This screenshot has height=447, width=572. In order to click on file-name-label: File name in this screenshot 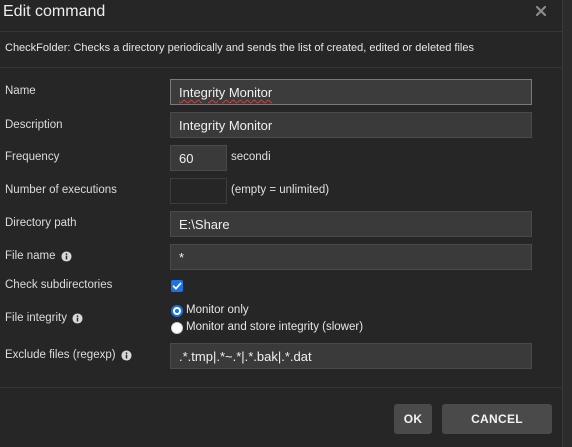, I will do `click(38, 256)`.